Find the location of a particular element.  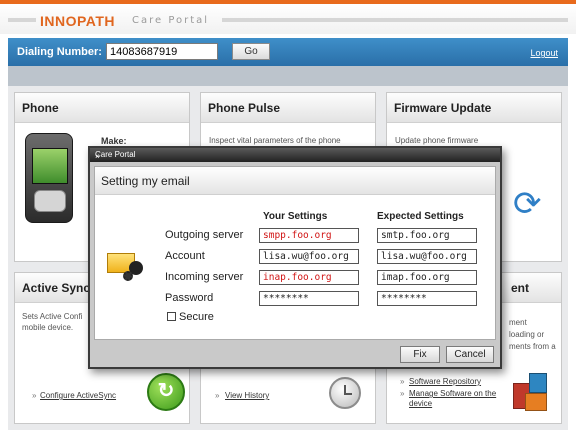

software-boxes-icon is located at coordinates (531, 390).